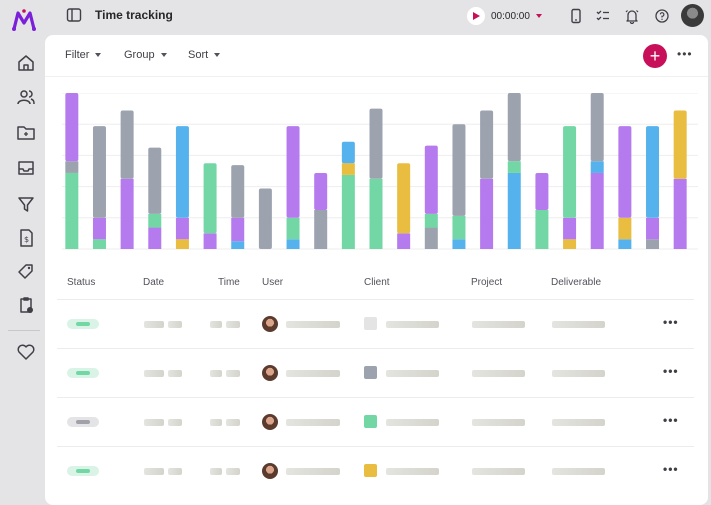  I want to click on home-icon, so click(26, 63).